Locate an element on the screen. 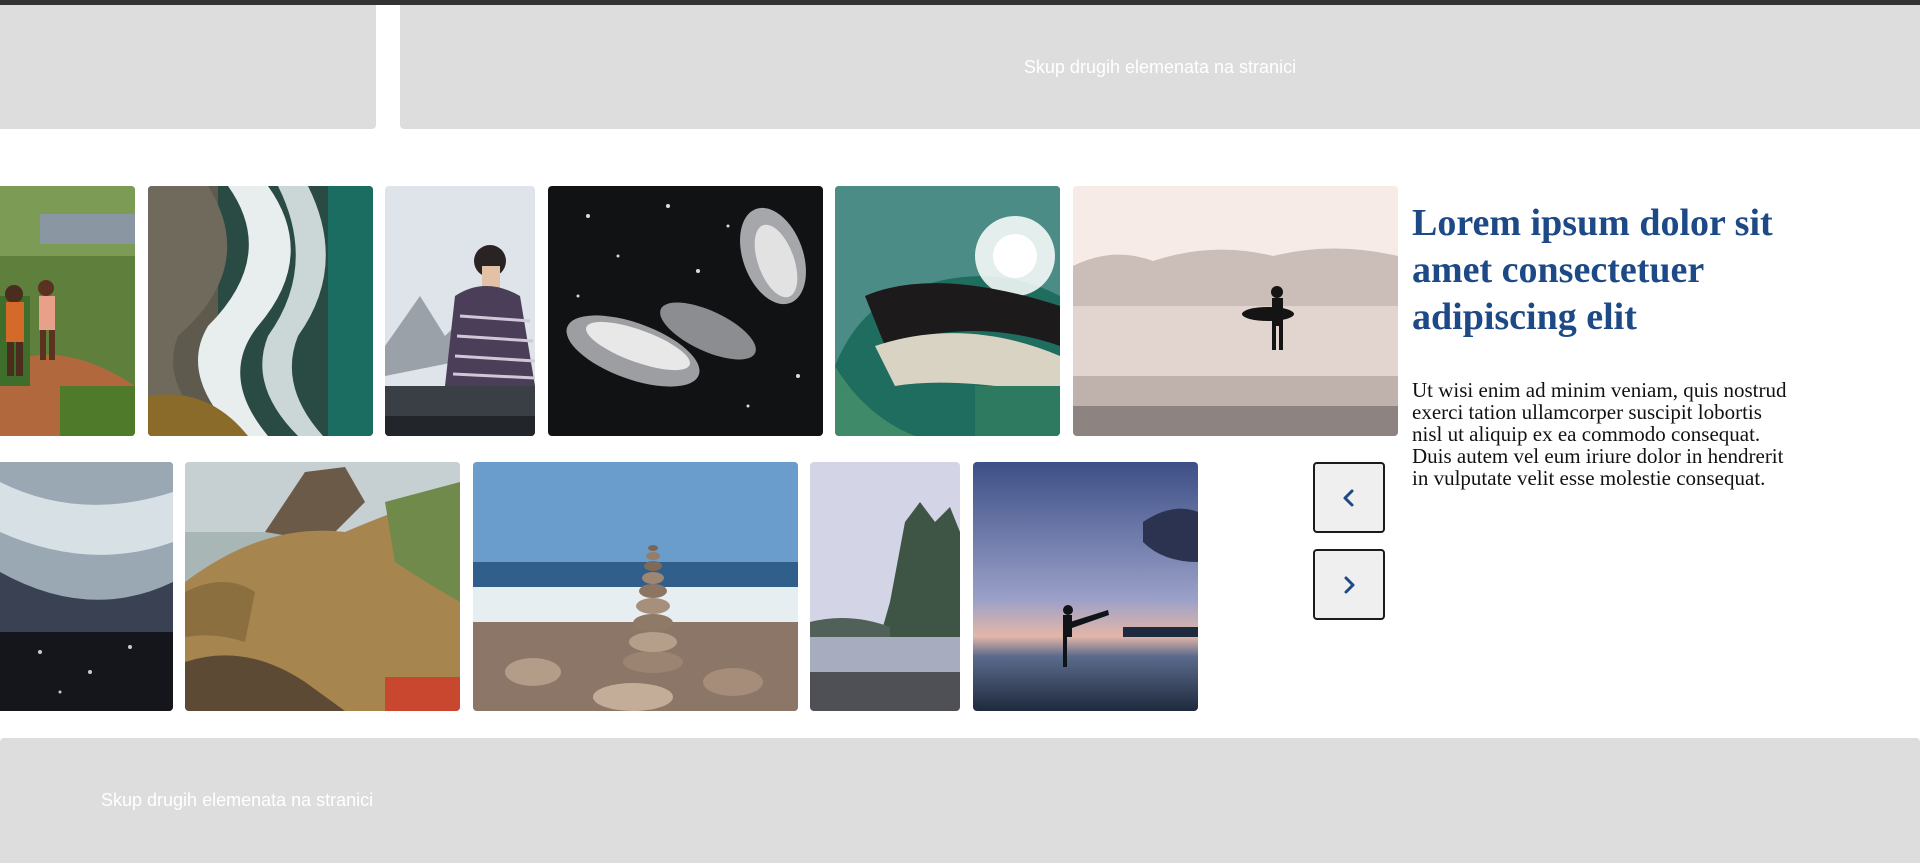 The image size is (1920, 863). gallery-photo-barrel-wave is located at coordinates (947, 311).